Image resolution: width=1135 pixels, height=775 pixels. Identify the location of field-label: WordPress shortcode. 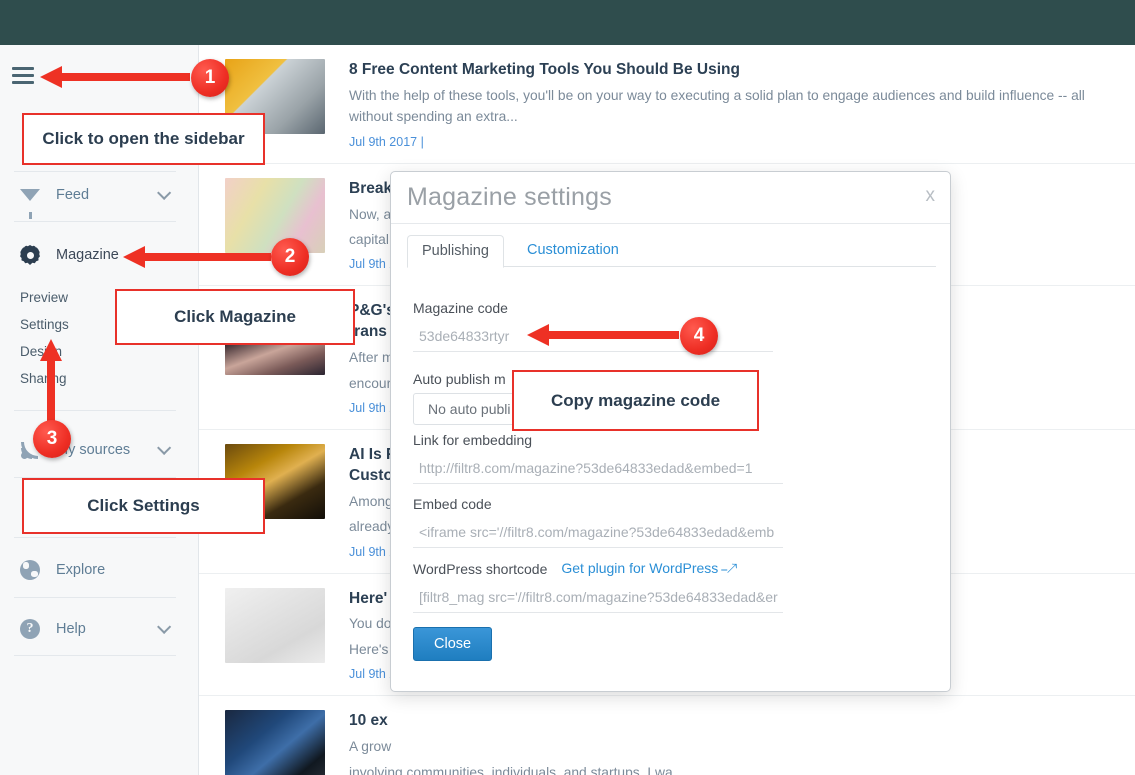
(480, 568).